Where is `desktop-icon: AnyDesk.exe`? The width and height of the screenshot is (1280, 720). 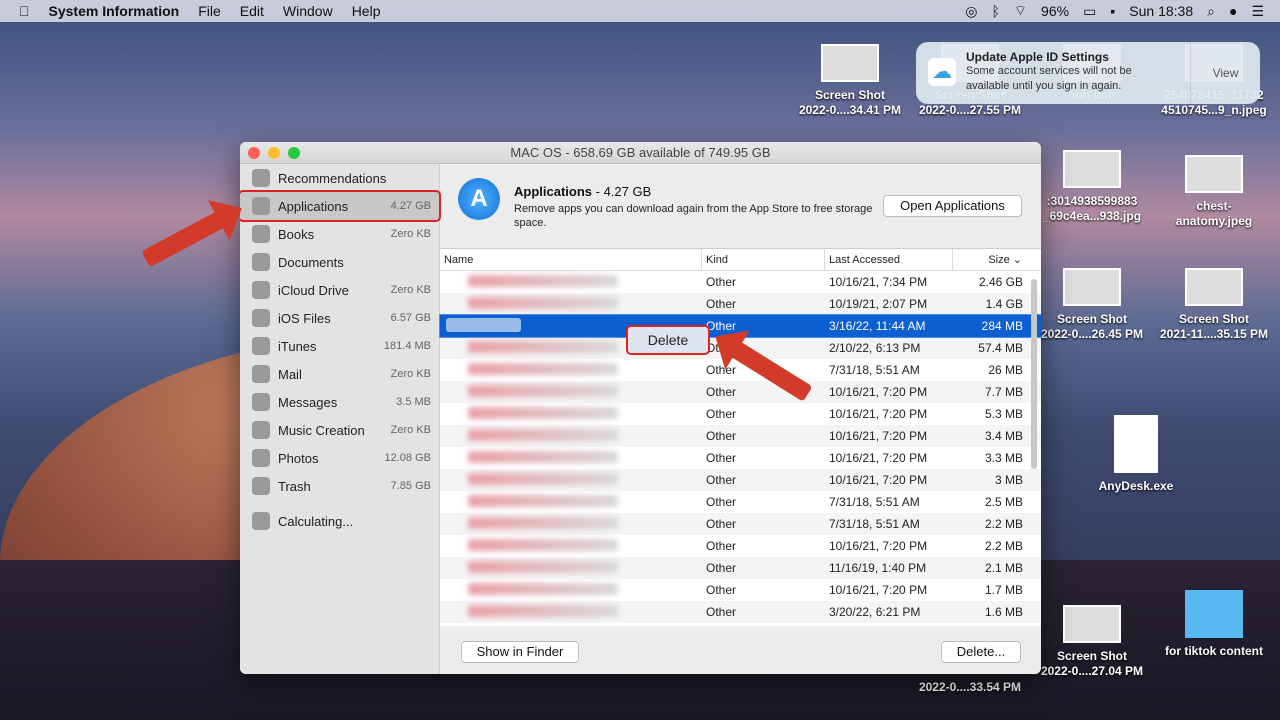 desktop-icon: AnyDesk.exe is located at coordinates (1136, 454).